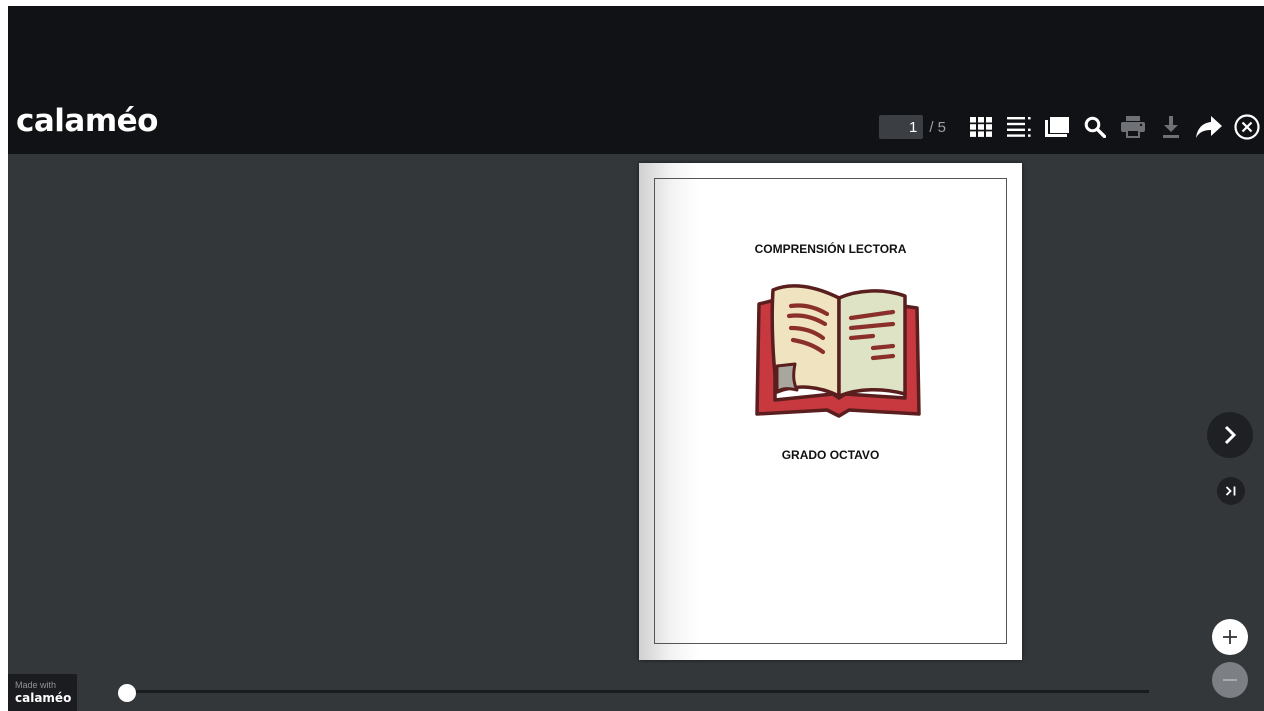 Image resolution: width=1264 pixels, height=711 pixels. What do you see at coordinates (937, 127) in the screenshot?
I see `page-total: / 5` at bounding box center [937, 127].